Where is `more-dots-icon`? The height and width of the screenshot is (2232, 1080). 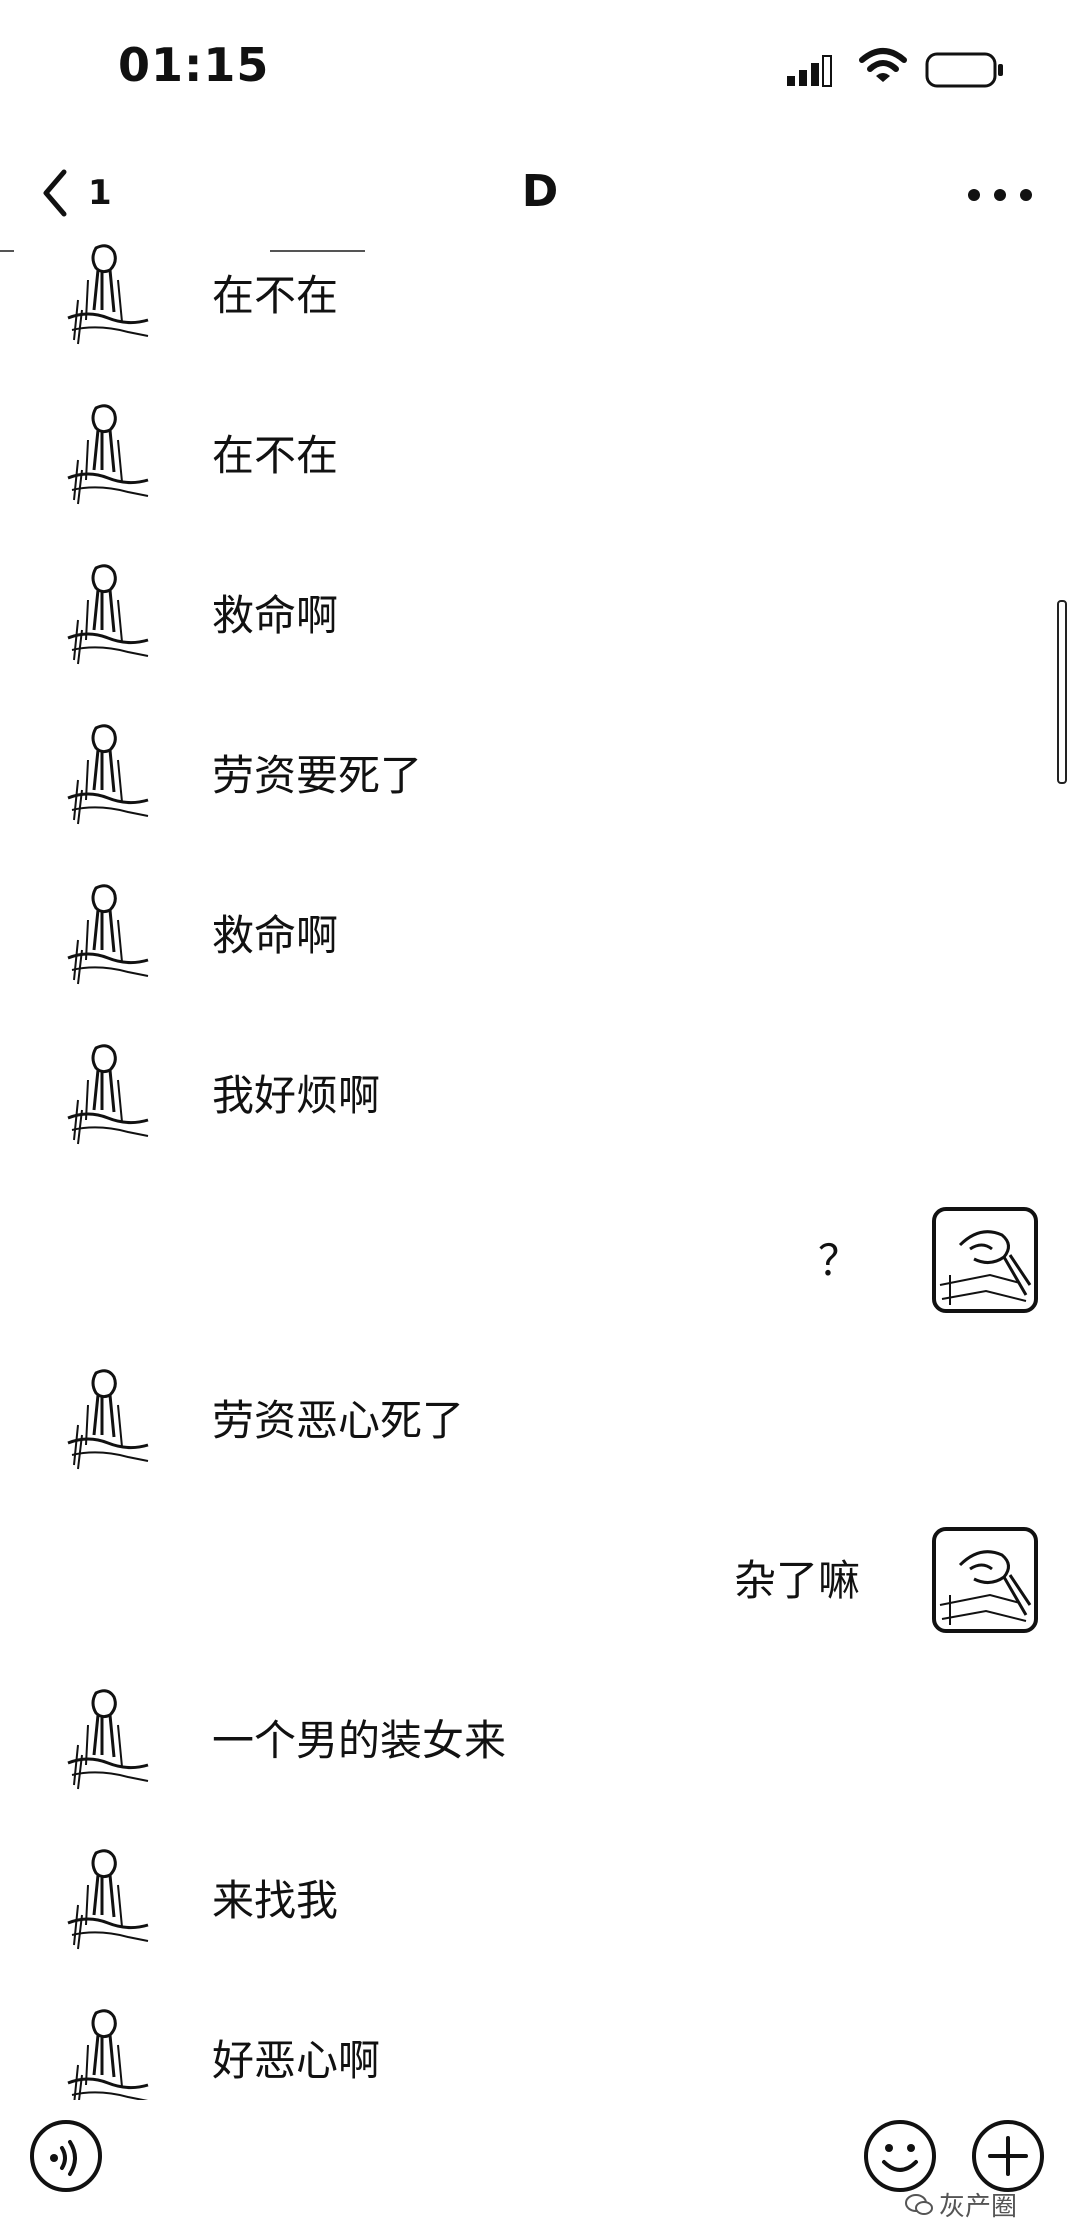
more-dots-icon is located at coordinates (1000, 195).